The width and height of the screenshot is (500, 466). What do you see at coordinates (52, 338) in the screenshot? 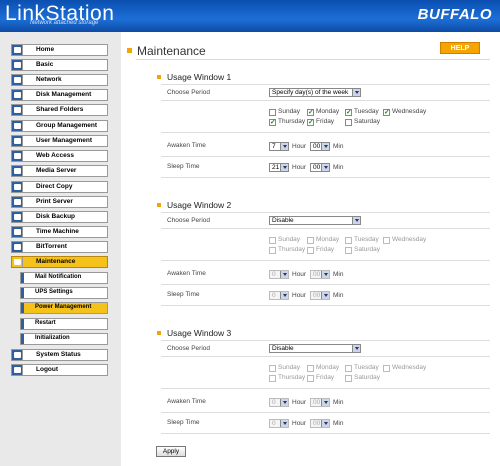
I see `sidebar-subitem-label: Initialization` at bounding box center [52, 338].